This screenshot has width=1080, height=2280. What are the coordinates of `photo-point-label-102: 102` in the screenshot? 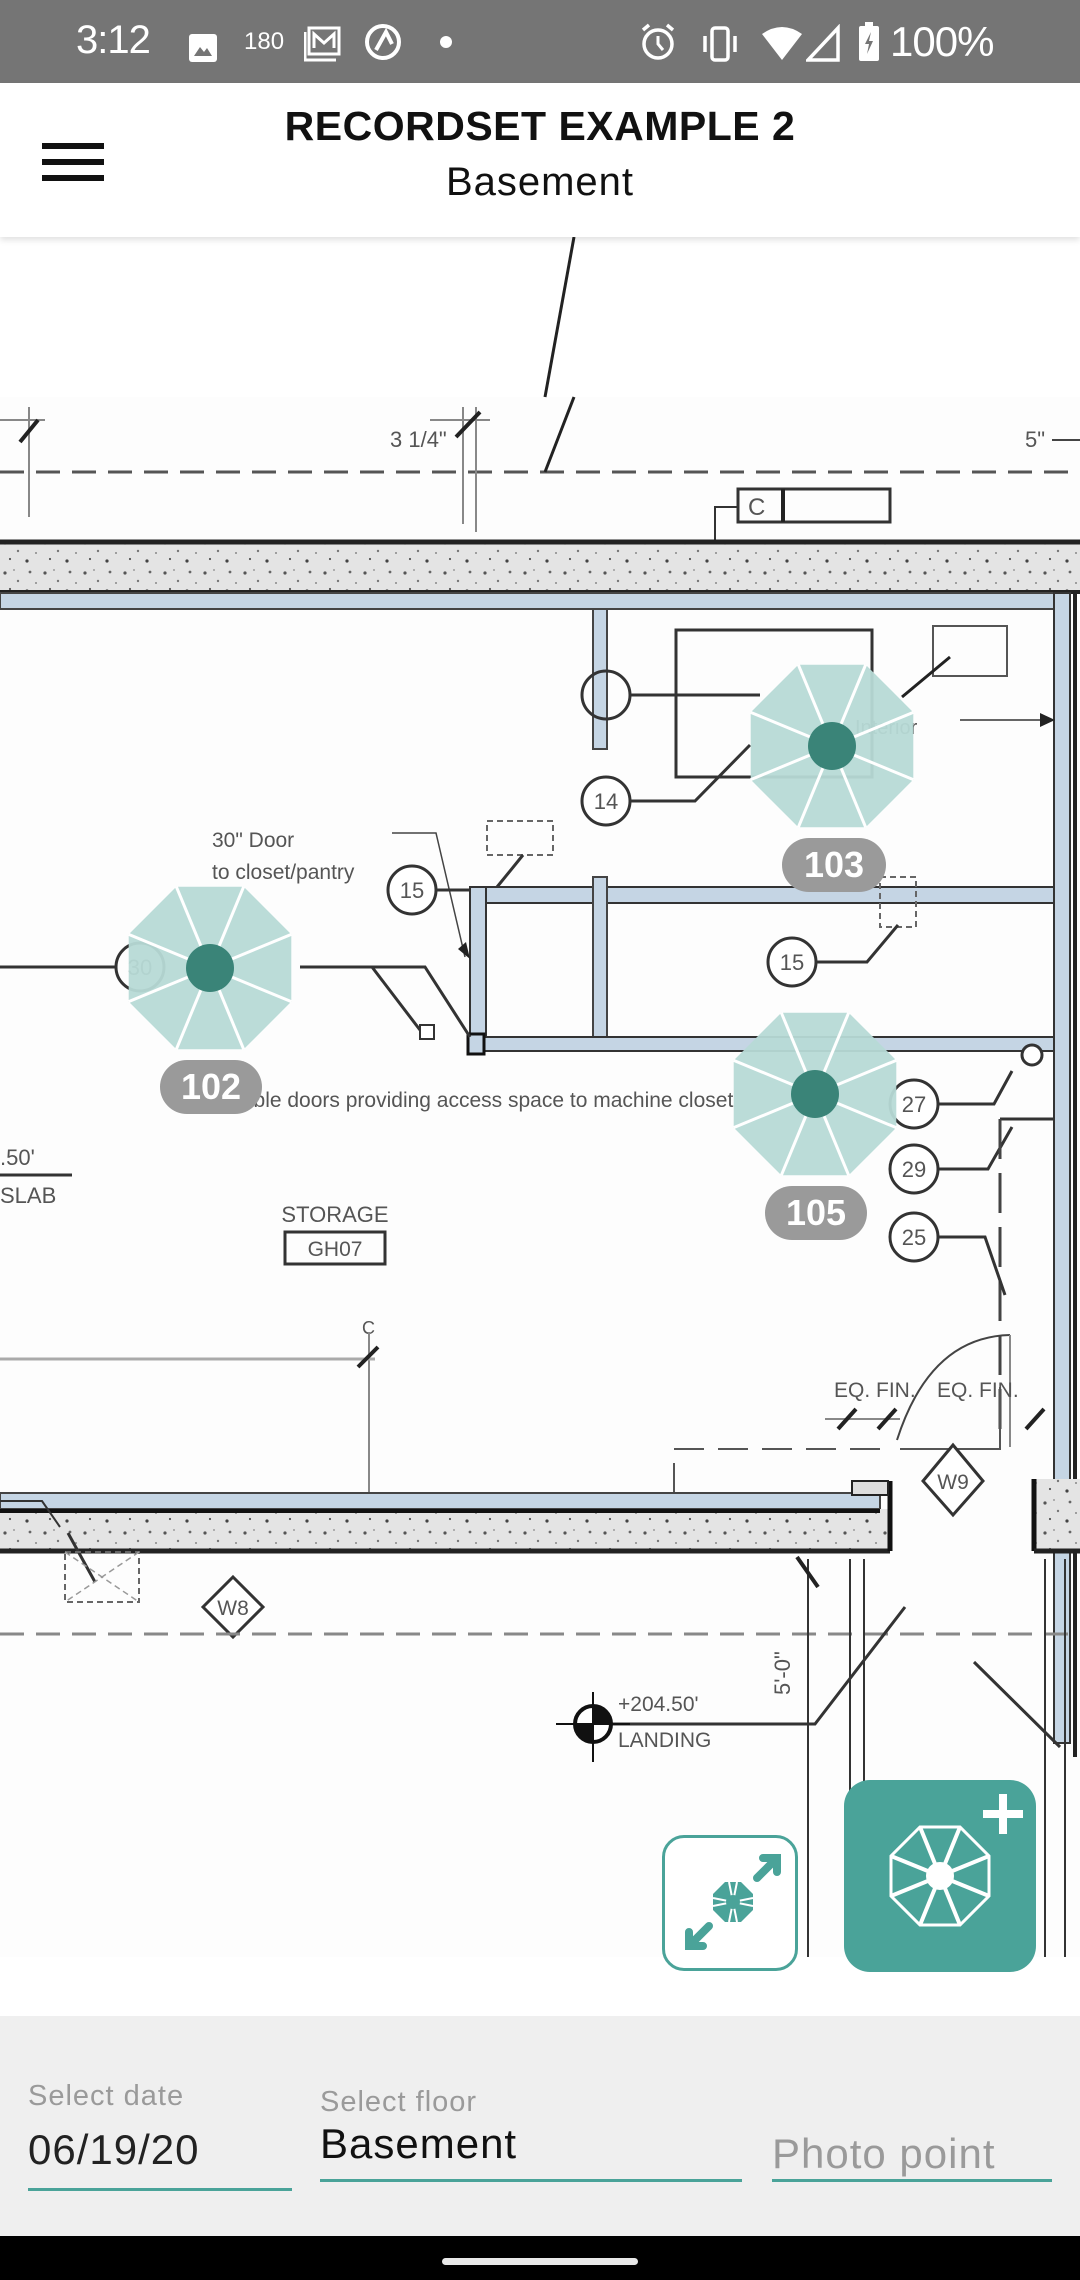 It's located at (211, 1087).